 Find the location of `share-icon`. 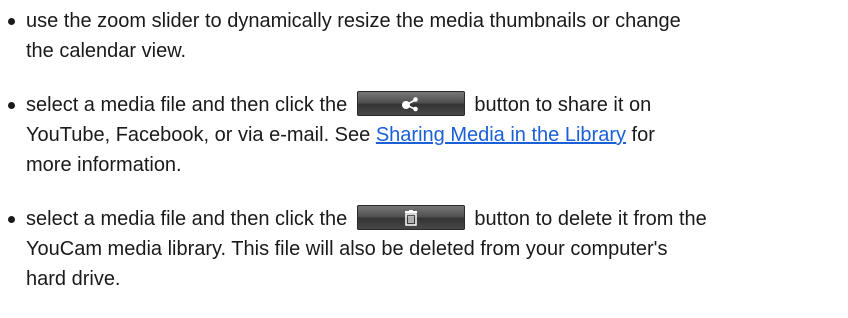

share-icon is located at coordinates (409, 103).